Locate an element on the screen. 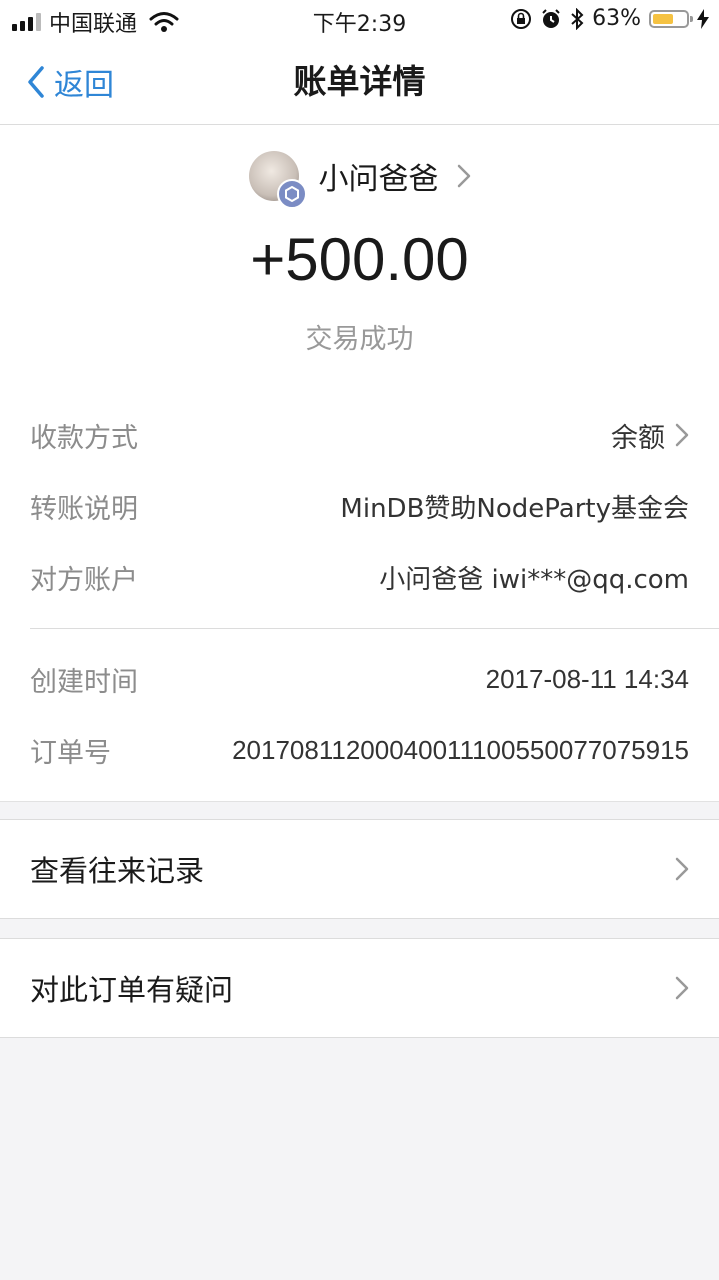  payment-method-label: 收款方式 is located at coordinates (84, 438).